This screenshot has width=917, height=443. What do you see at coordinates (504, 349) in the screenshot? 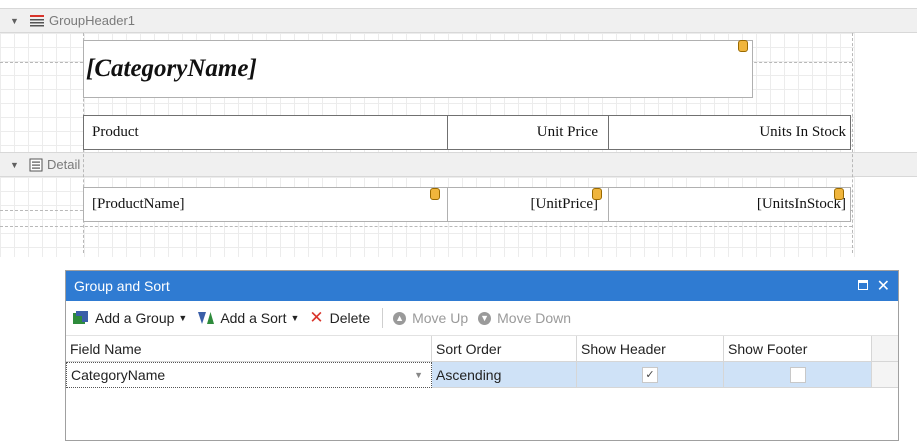
I see `column-header-sort-order: Sort Order` at bounding box center [504, 349].